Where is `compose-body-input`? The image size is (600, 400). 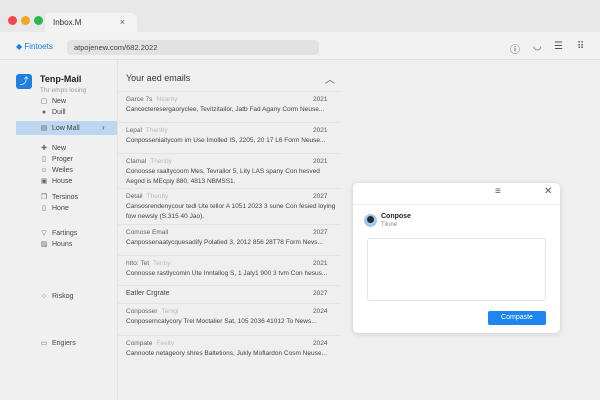
compose-body-input is located at coordinates (456, 269).